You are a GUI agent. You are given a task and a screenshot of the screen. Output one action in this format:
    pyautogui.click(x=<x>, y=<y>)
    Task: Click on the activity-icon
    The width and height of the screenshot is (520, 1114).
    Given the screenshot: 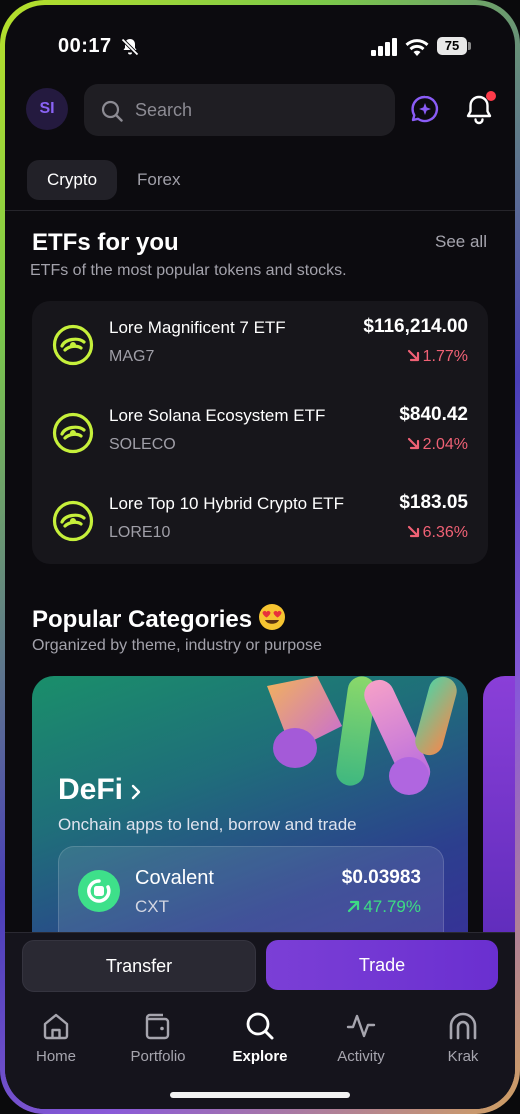 What is the action you would take?
    pyautogui.click(x=361, y=1026)
    